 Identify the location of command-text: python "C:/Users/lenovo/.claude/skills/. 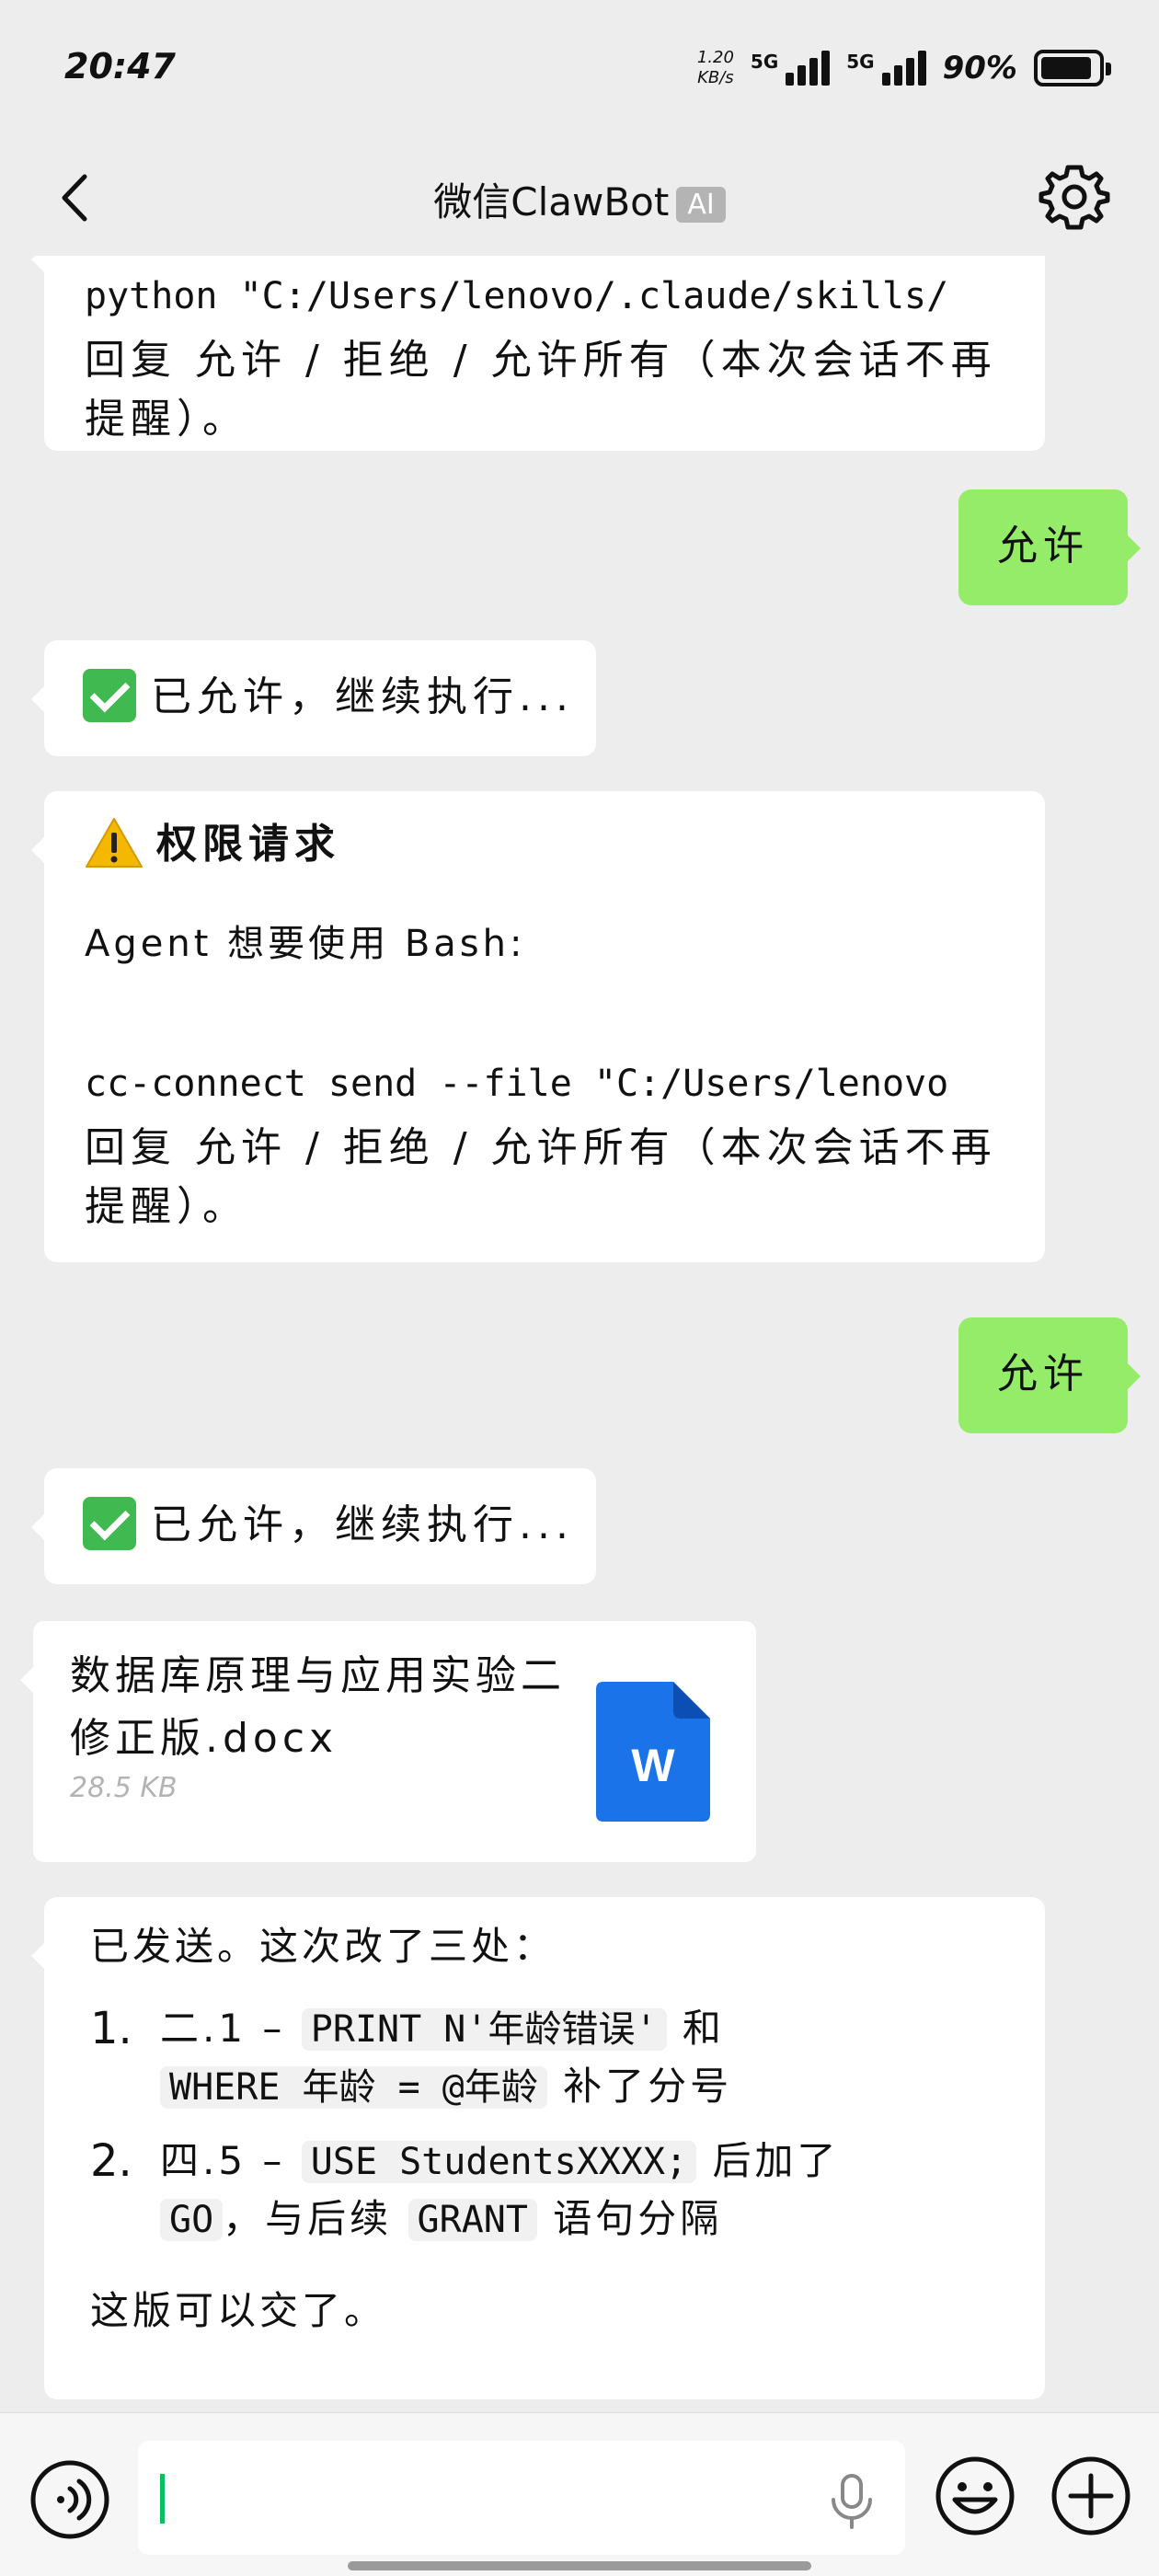
(517, 296).